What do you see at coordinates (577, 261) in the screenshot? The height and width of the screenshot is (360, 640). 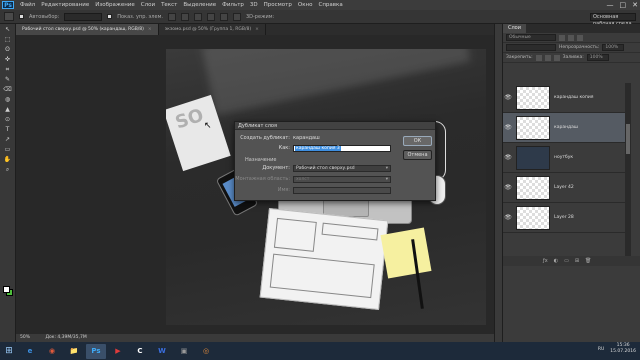 I see `new-layer-icon: ⊞` at bounding box center [577, 261].